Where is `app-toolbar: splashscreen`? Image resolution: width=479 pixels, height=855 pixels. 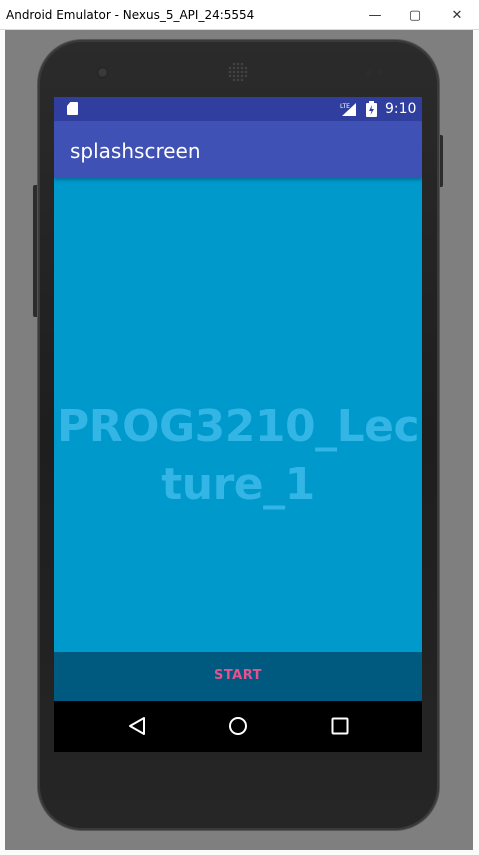
app-toolbar: splashscreen is located at coordinates (238, 149).